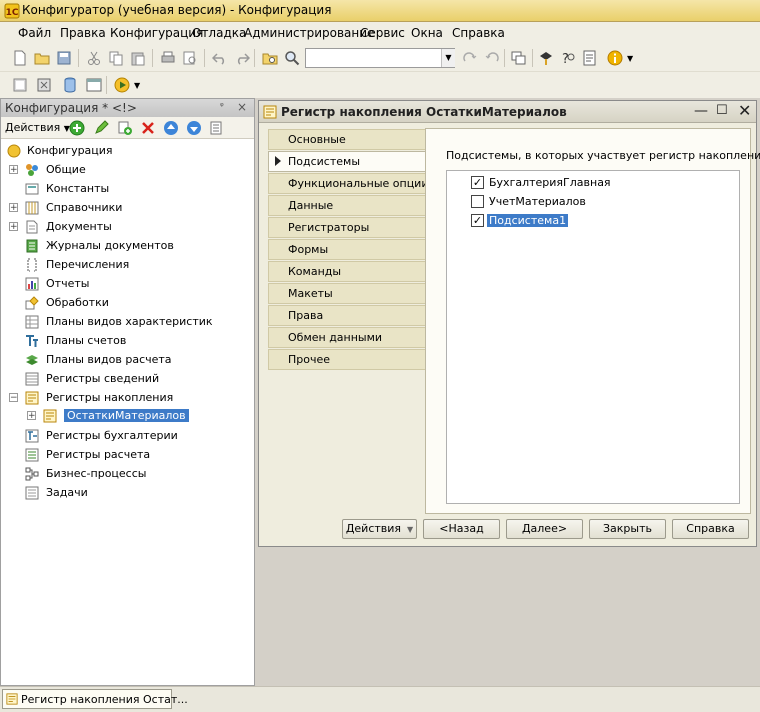 The width and height of the screenshot is (760, 712). Describe the element at coordinates (346, 227) in the screenshot. I see `tab-registrators: Регистраторы` at that location.